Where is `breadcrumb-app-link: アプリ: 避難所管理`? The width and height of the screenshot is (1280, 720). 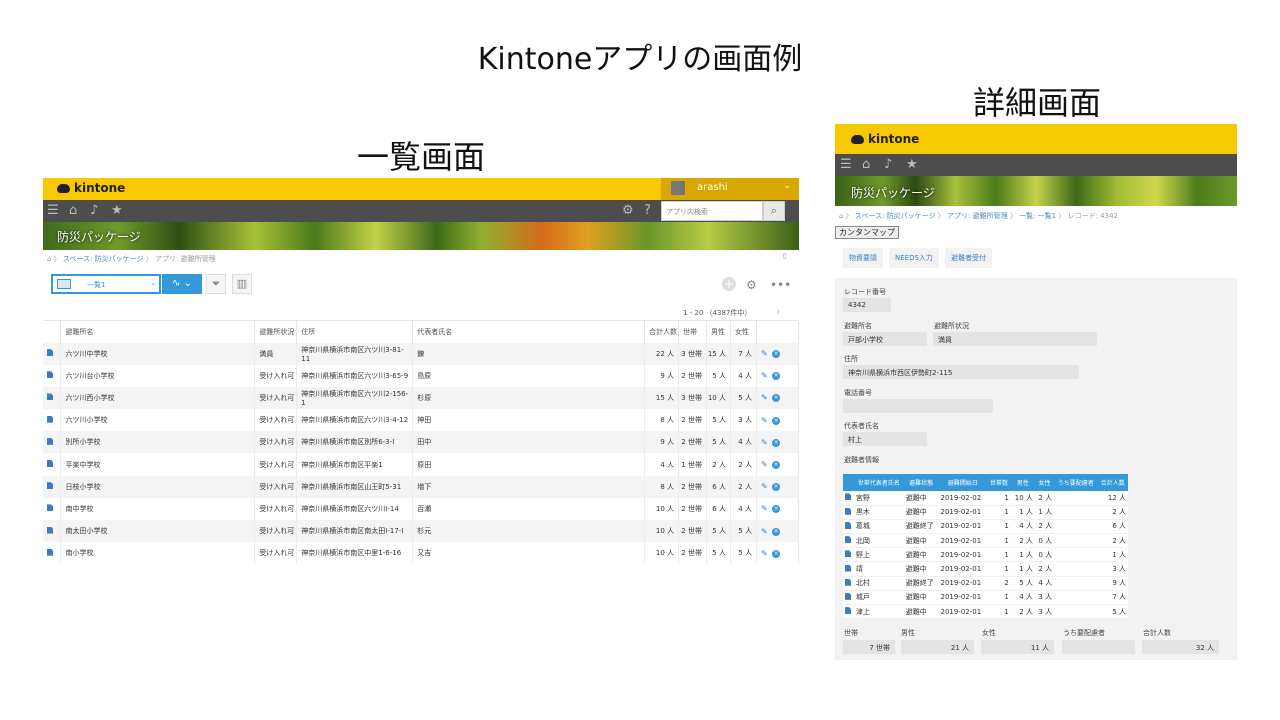 breadcrumb-app-link: アプリ: 避難所管理 is located at coordinates (977, 216).